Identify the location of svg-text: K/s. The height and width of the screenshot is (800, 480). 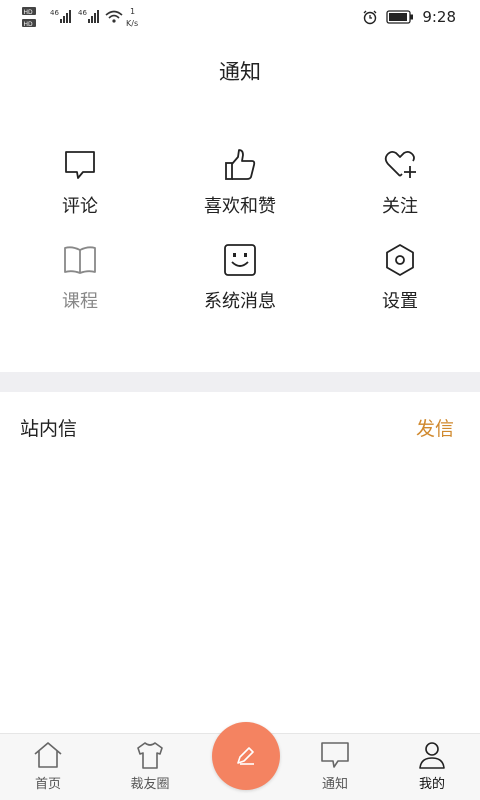
(132, 23).